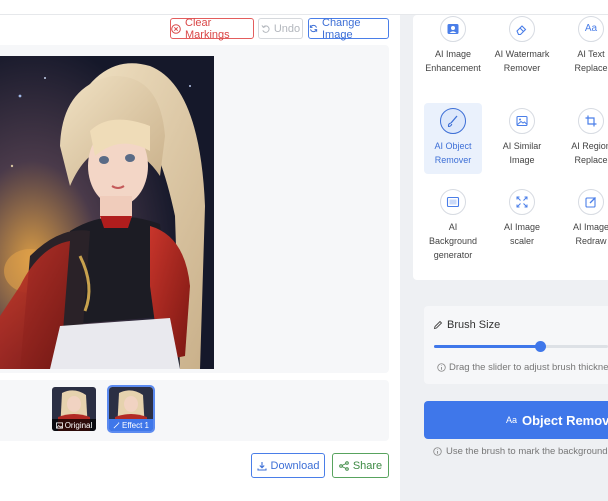  I want to click on top-bar, so click(304, 7).